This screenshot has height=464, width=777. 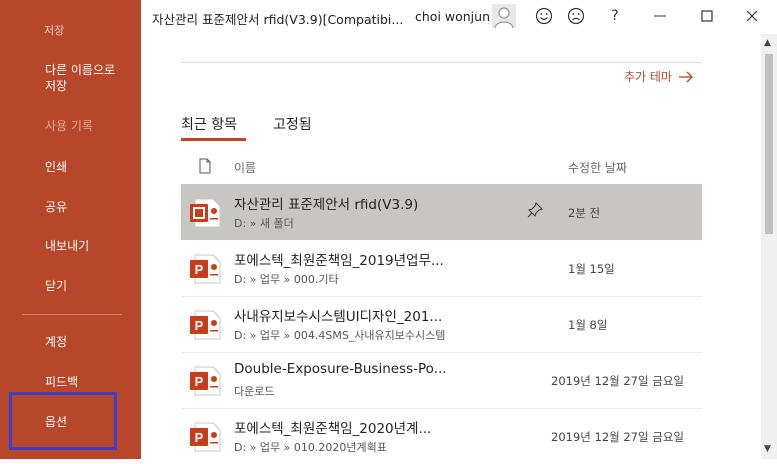 I want to click on maximize-icon, so click(x=707, y=16).